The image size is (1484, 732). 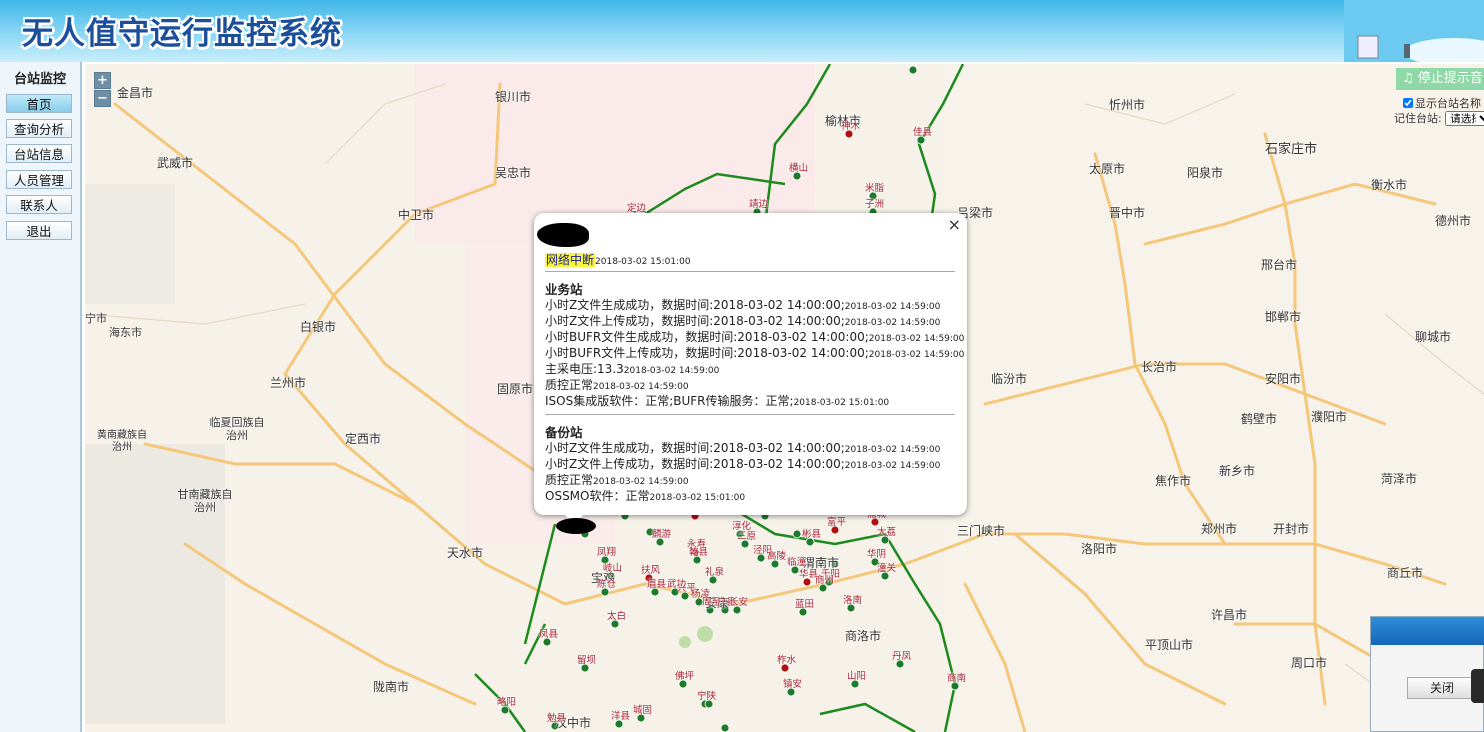 I want to click on station-label: 大荔, so click(x=887, y=532).